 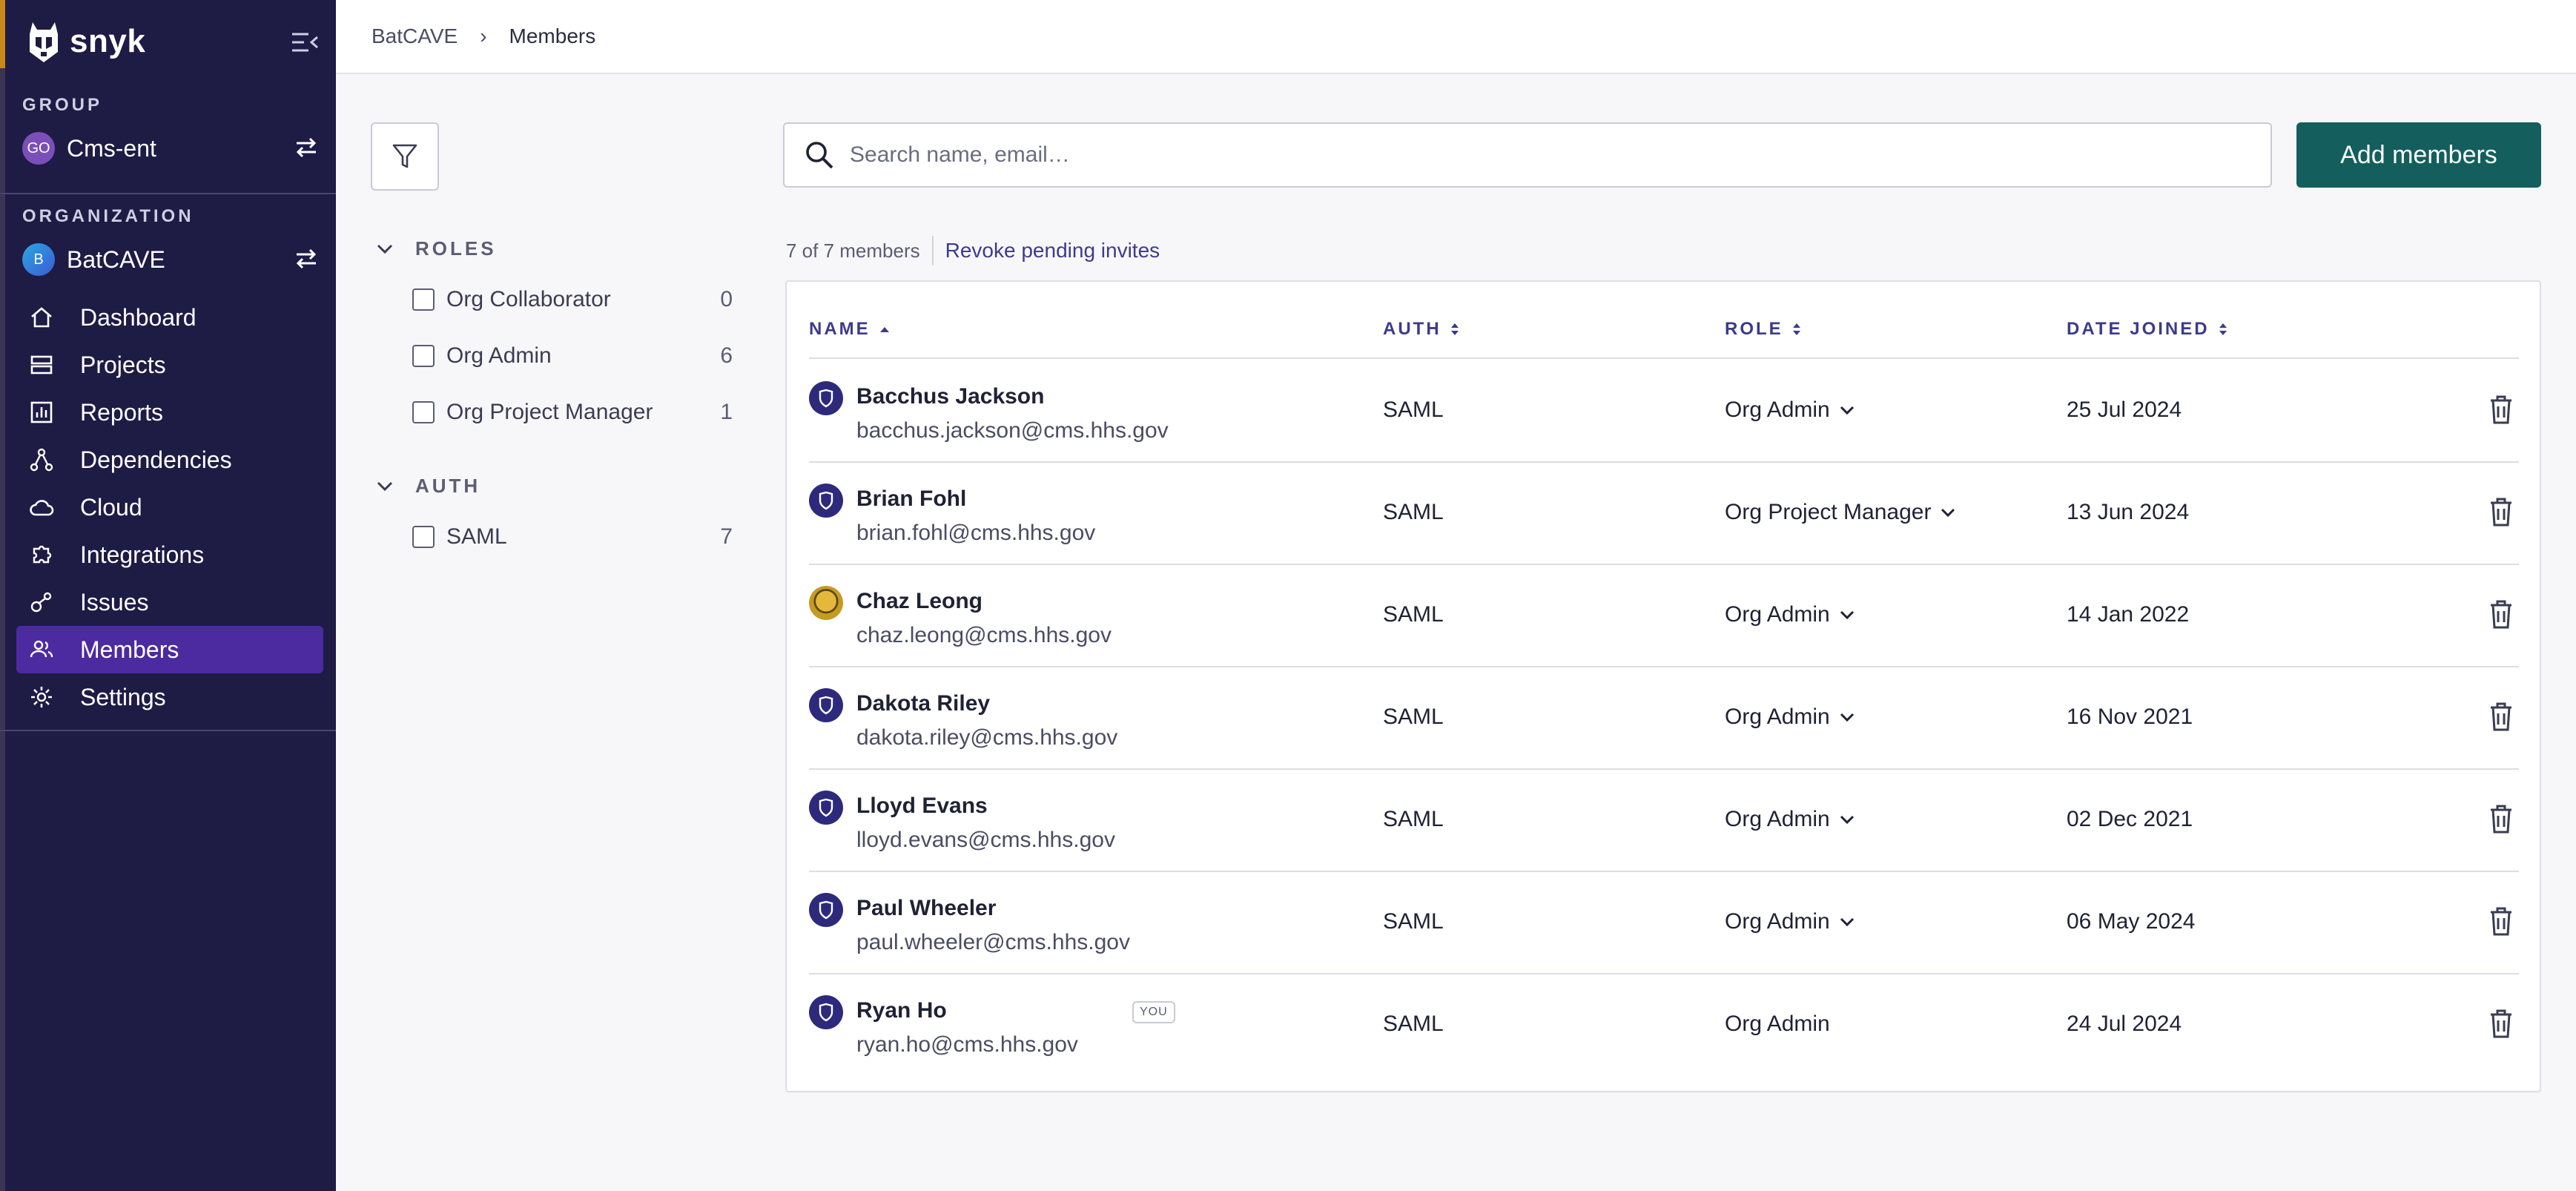 I want to click on sidebar-item-reports: Reports, so click(x=169, y=412).